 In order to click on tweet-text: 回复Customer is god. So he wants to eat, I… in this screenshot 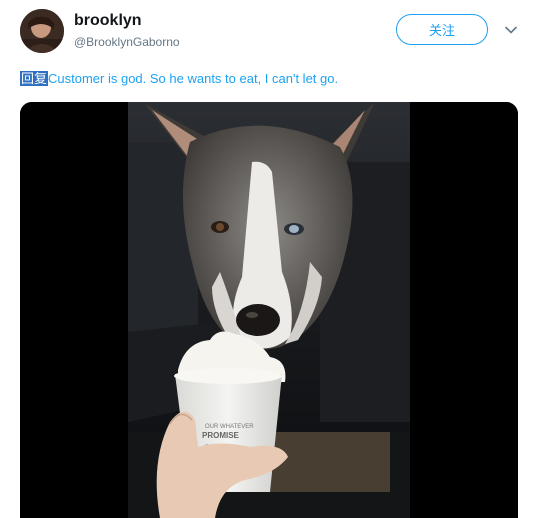, I will do `click(179, 77)`.